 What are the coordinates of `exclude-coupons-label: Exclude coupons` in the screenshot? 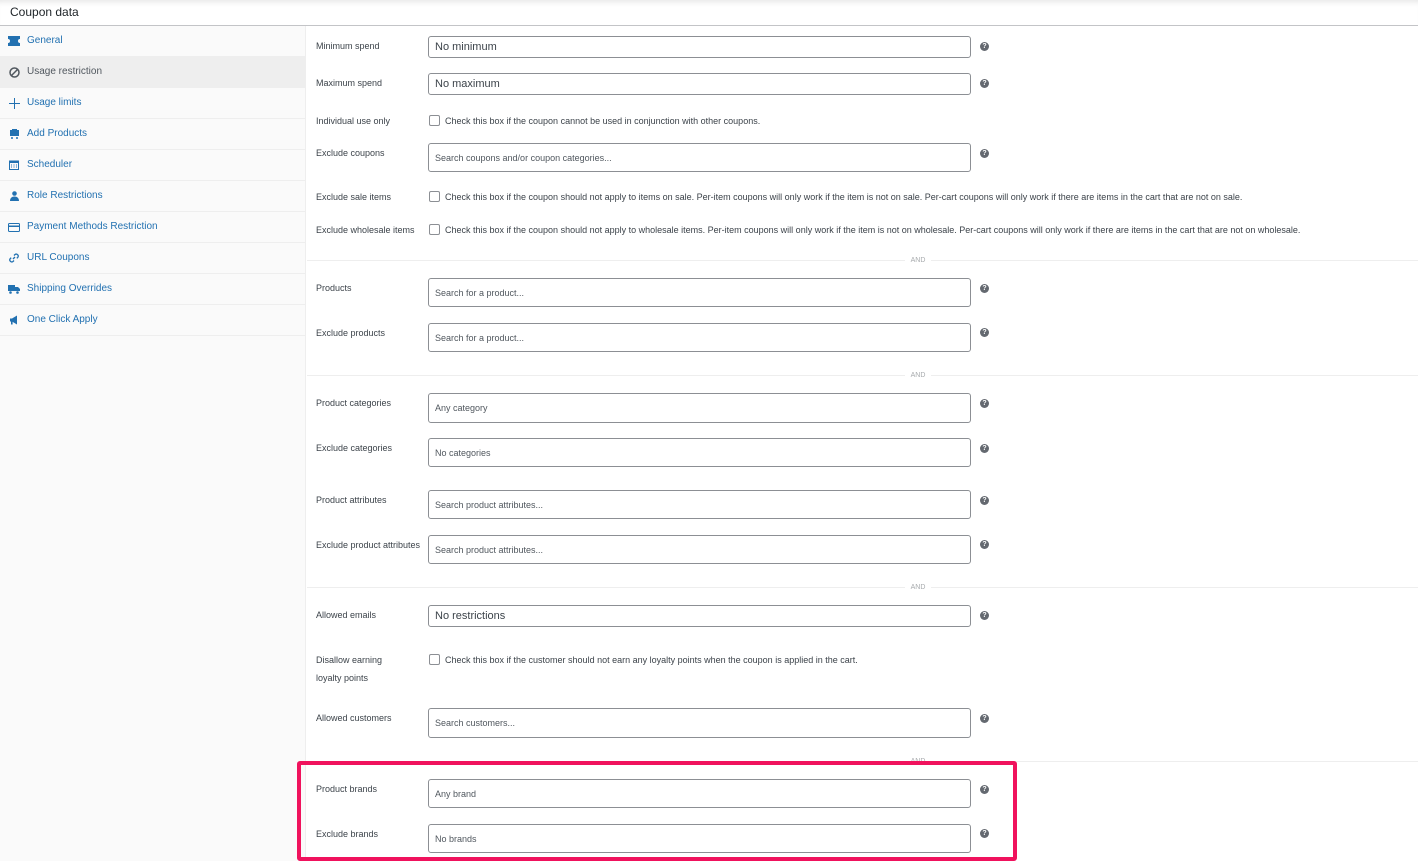 It's located at (350, 153).